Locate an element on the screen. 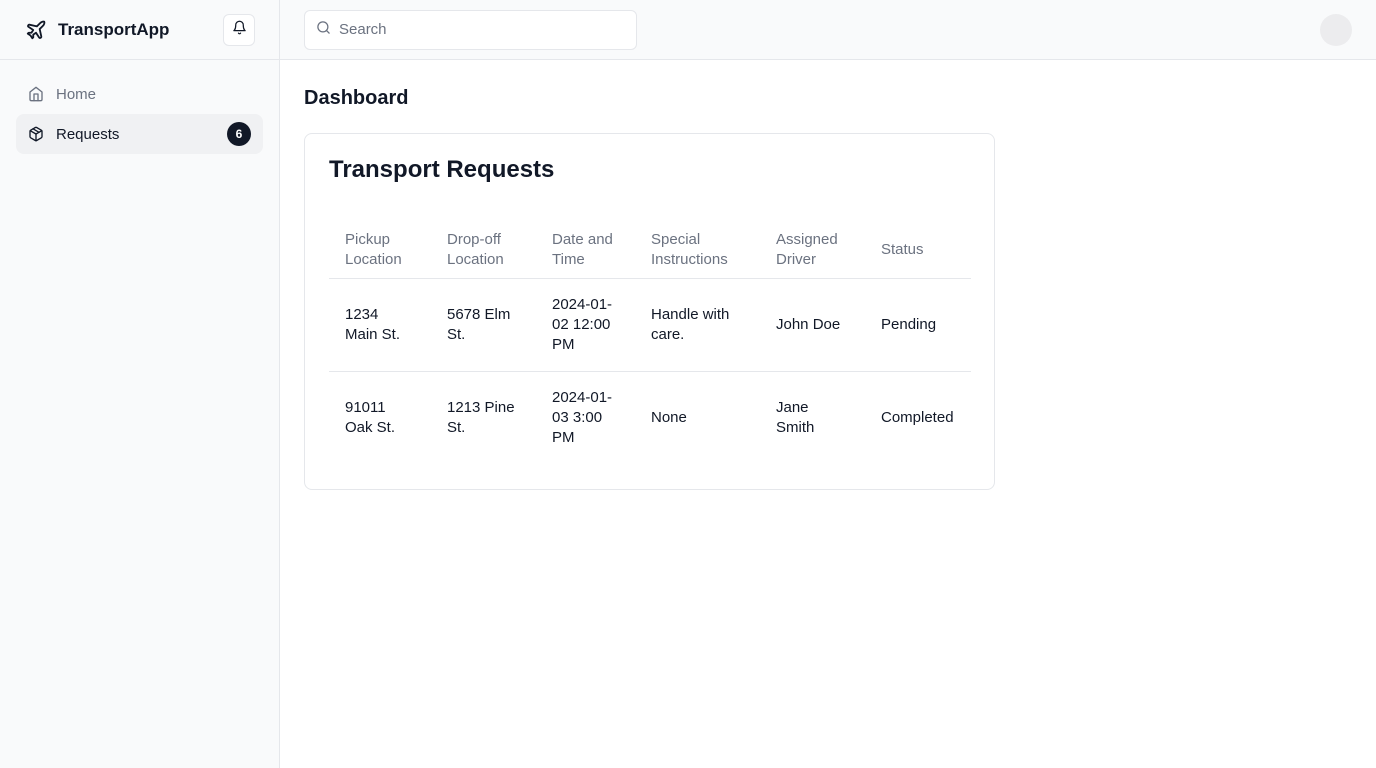 This screenshot has height=768, width=1376. plane-icon is located at coordinates (36, 30).